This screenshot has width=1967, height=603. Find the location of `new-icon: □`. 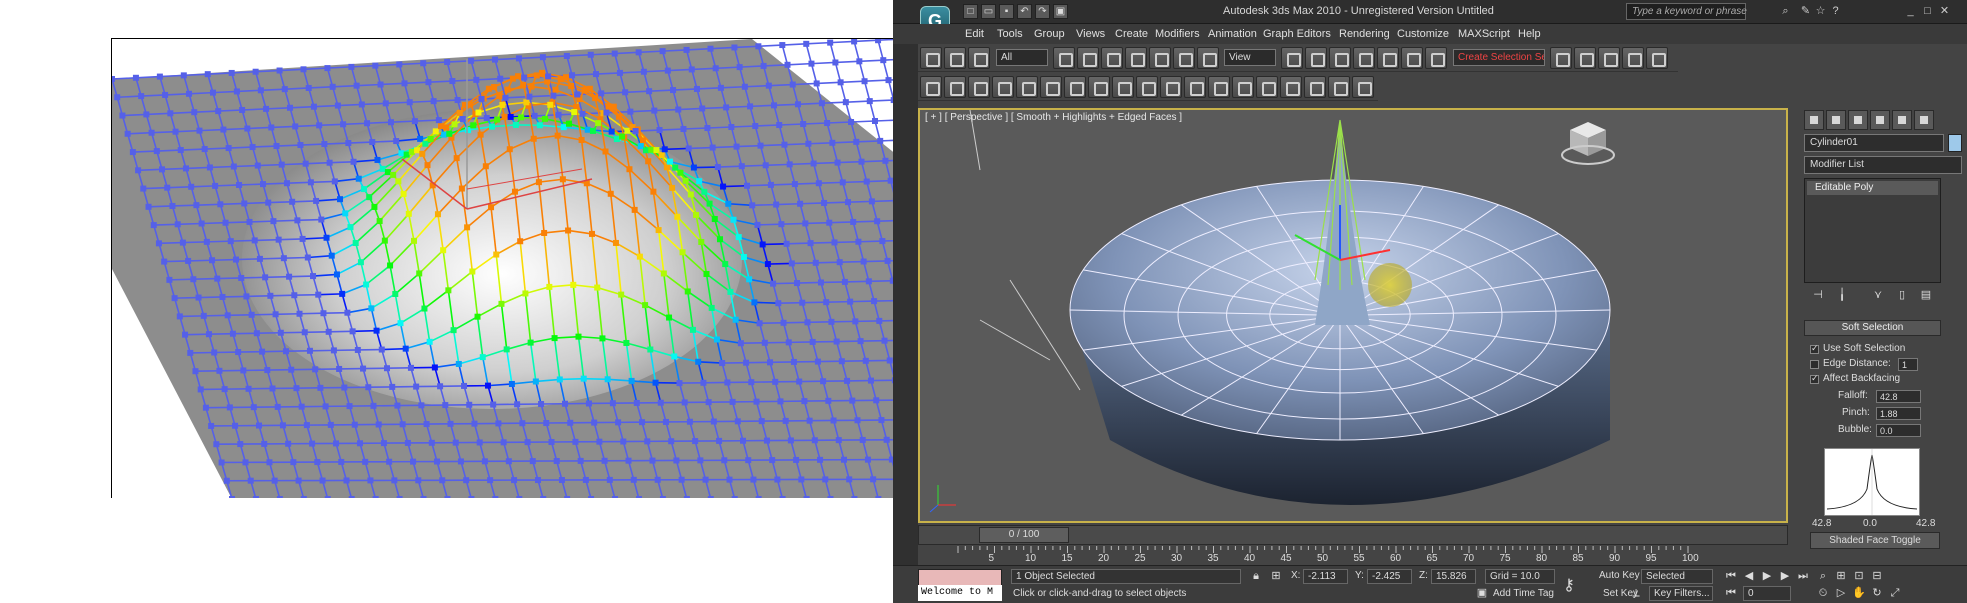

new-icon: □ is located at coordinates (970, 11).